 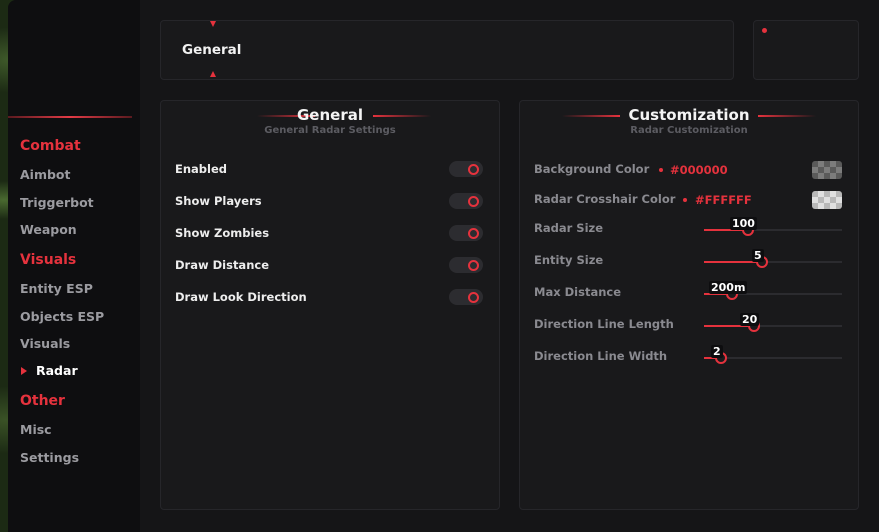 I want to click on draw-look-direction-toggle, so click(x=466, y=297).